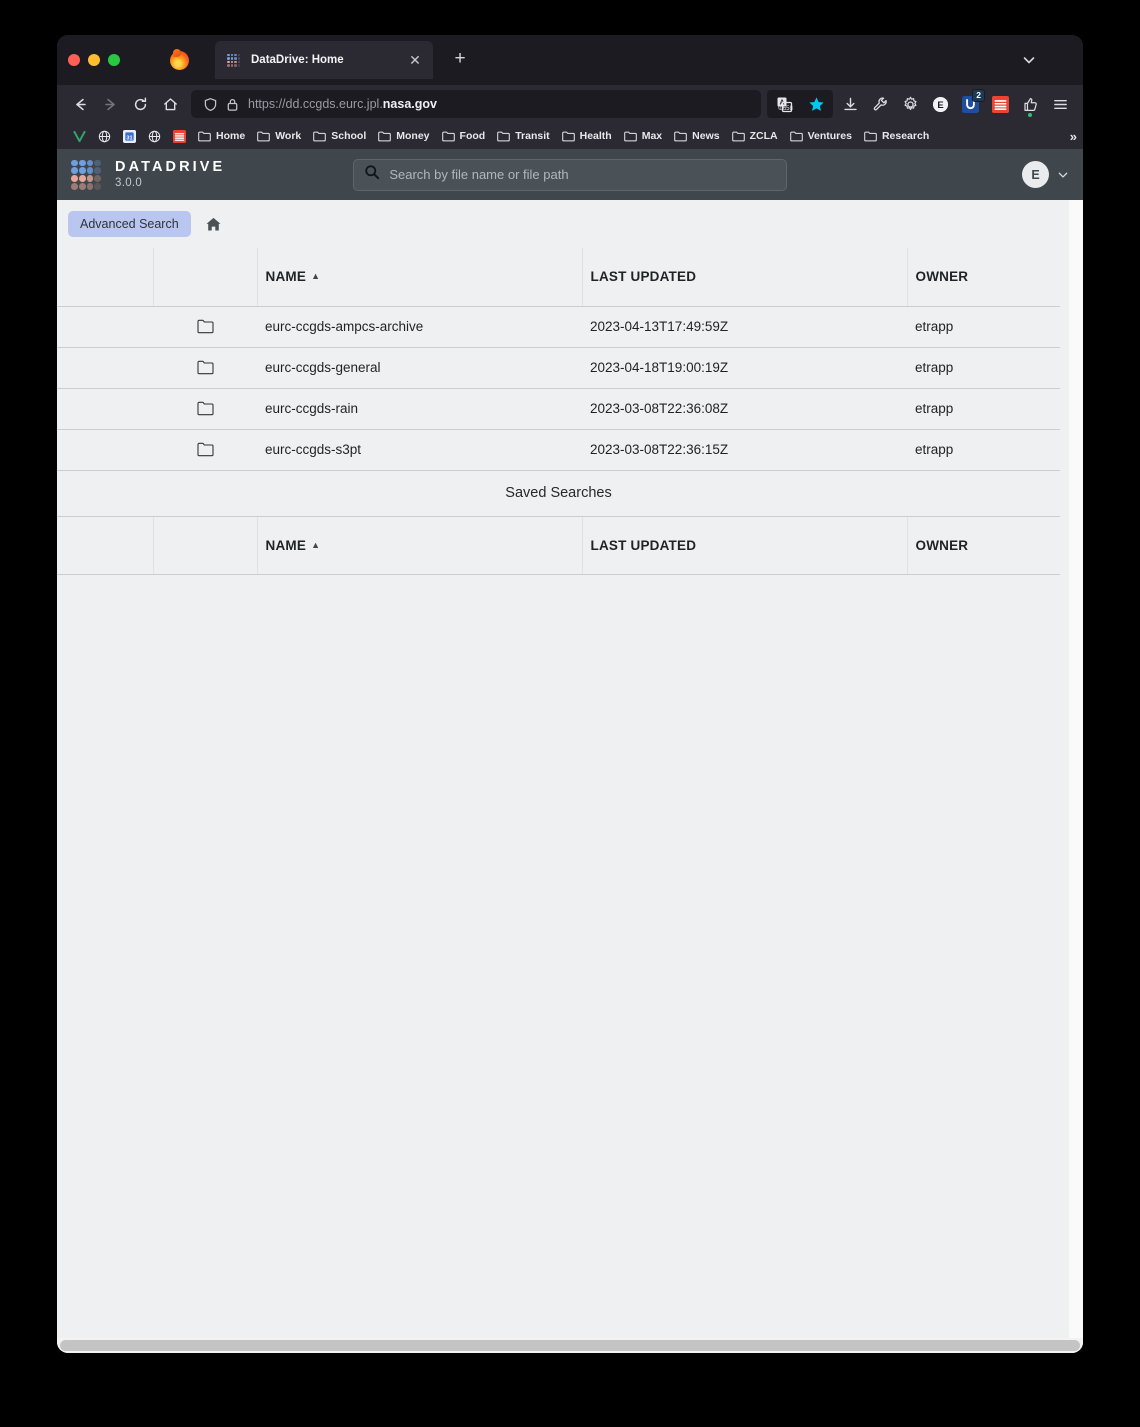 This screenshot has width=1140, height=1427. I want to click on wrench-icon, so click(880, 104).